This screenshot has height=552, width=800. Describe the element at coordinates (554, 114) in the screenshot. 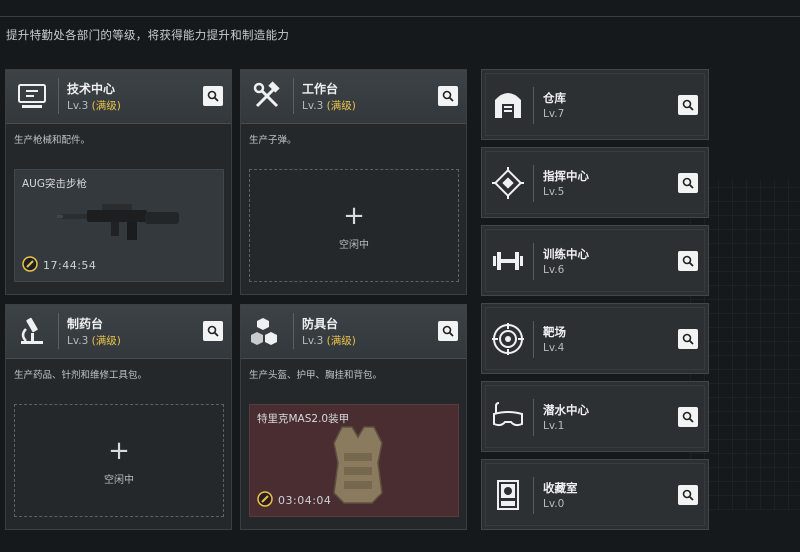

I see `item-level: Lv.7` at that location.